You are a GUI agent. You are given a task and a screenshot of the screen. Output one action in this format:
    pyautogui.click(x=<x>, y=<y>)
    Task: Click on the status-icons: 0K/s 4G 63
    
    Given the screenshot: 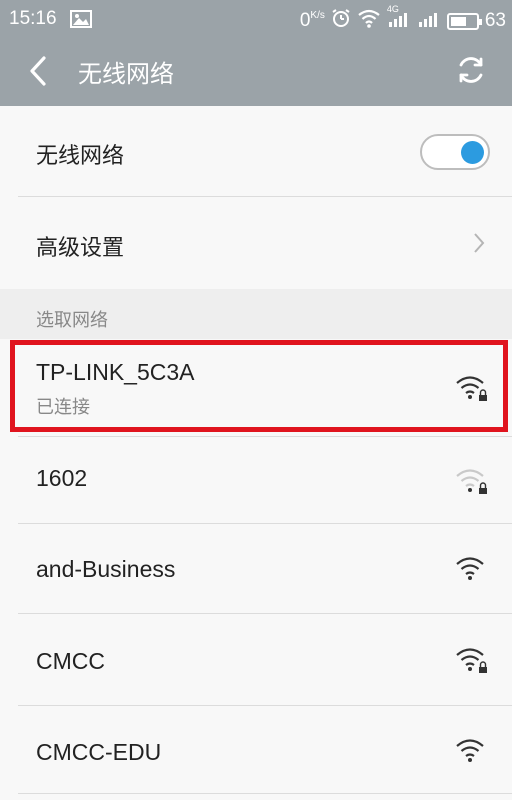 What is the action you would take?
    pyautogui.click(x=403, y=19)
    